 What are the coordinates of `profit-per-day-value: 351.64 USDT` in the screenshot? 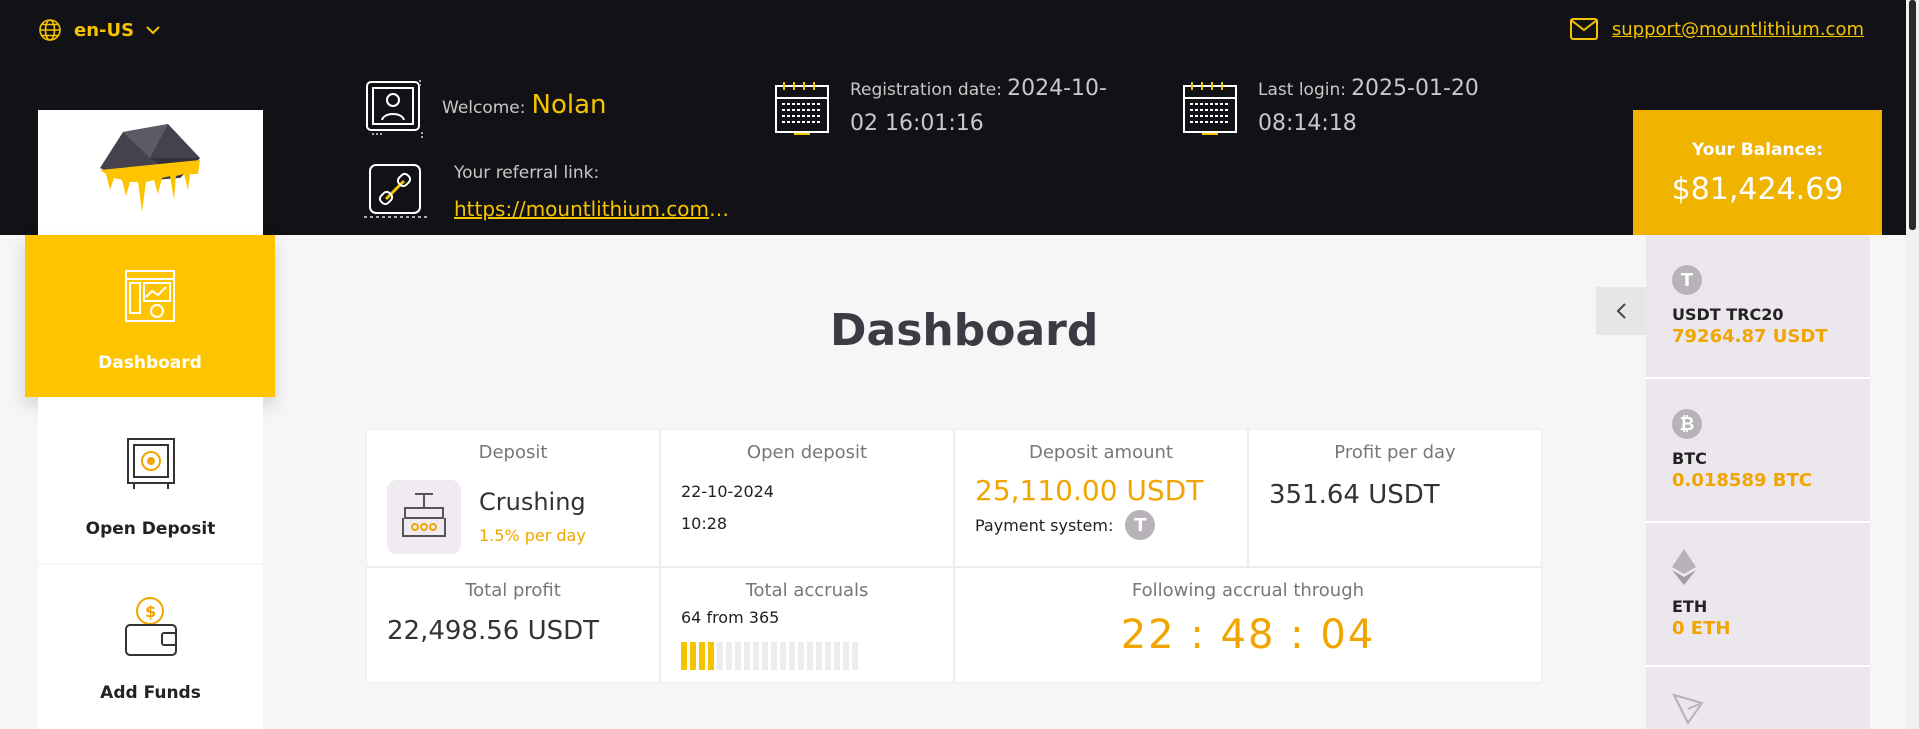 It's located at (1354, 495).